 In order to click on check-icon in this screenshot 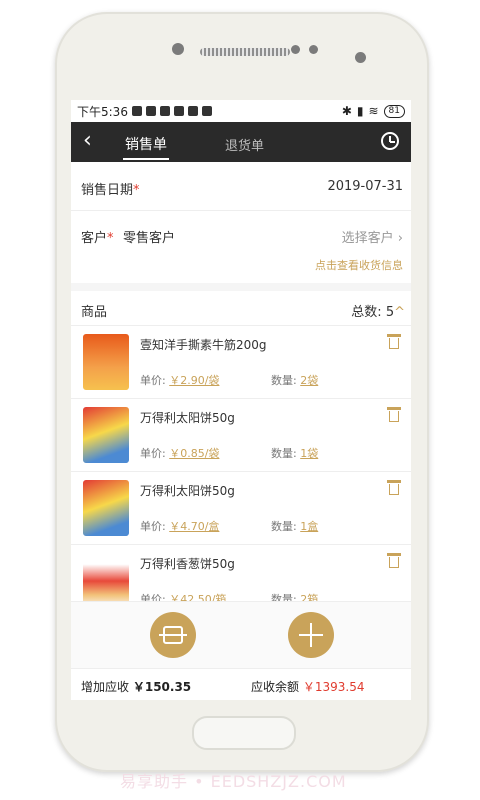, I will do `click(164, 111)`.